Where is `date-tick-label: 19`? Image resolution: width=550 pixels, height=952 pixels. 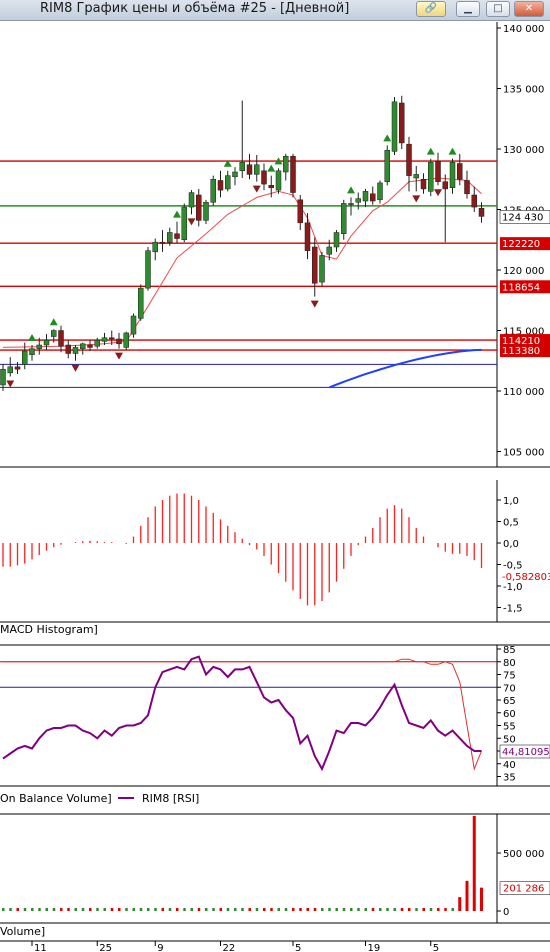
date-tick-label: 19 is located at coordinates (374, 947).